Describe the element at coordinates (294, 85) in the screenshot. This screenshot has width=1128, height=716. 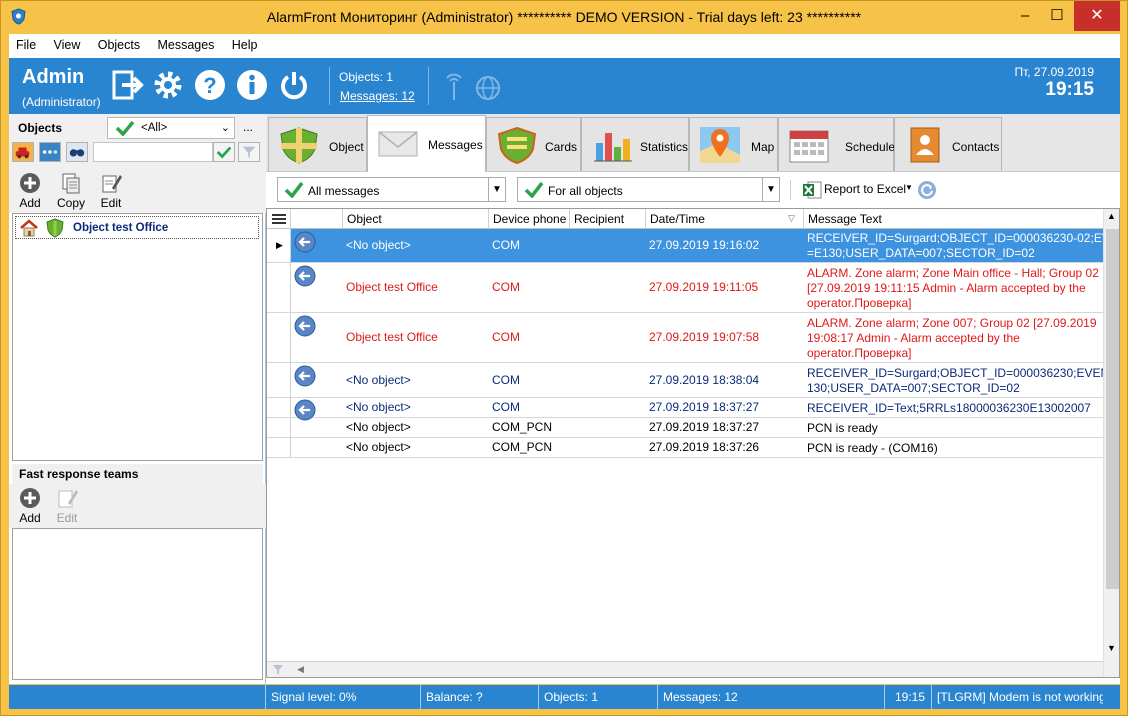
I see `power-icon` at that location.